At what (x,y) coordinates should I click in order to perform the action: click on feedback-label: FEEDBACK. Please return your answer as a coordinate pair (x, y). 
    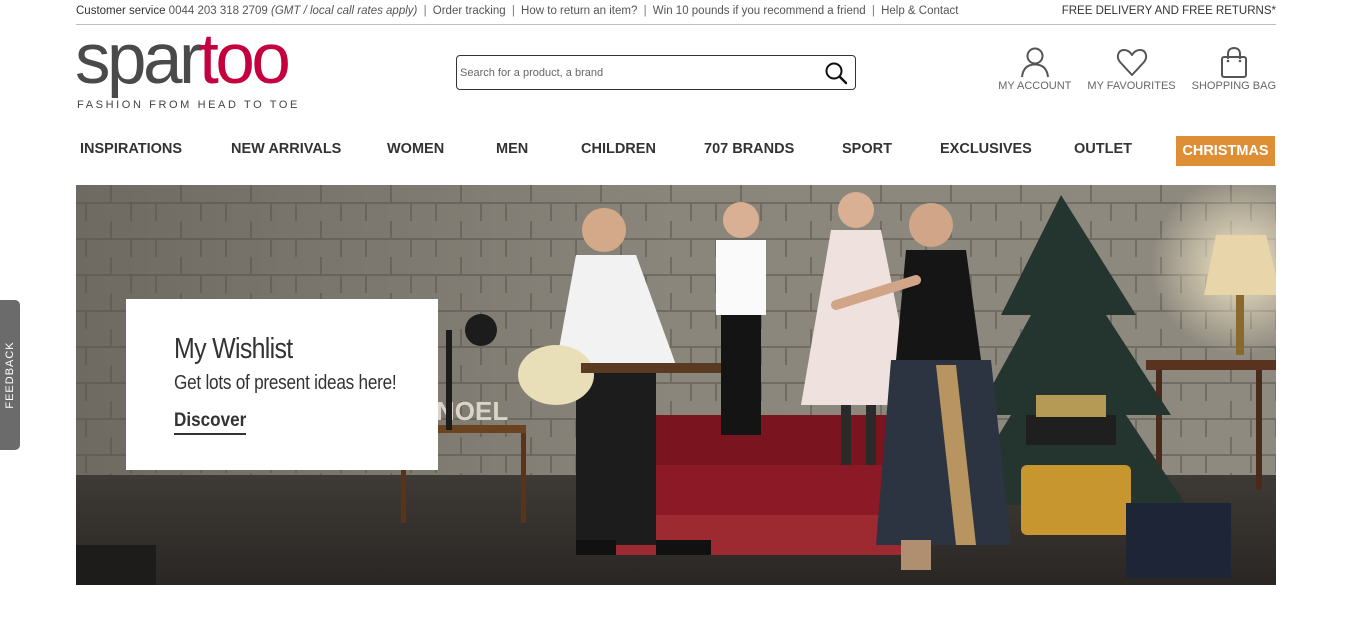
    Looking at the image, I should click on (10, 375).